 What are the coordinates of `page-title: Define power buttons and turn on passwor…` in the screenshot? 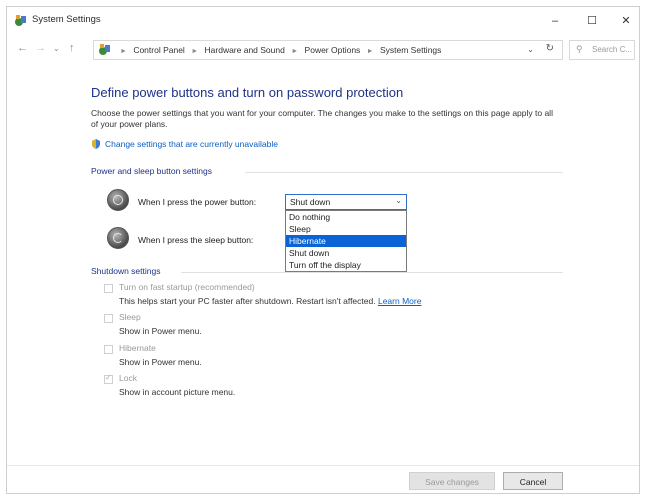 It's located at (247, 92).